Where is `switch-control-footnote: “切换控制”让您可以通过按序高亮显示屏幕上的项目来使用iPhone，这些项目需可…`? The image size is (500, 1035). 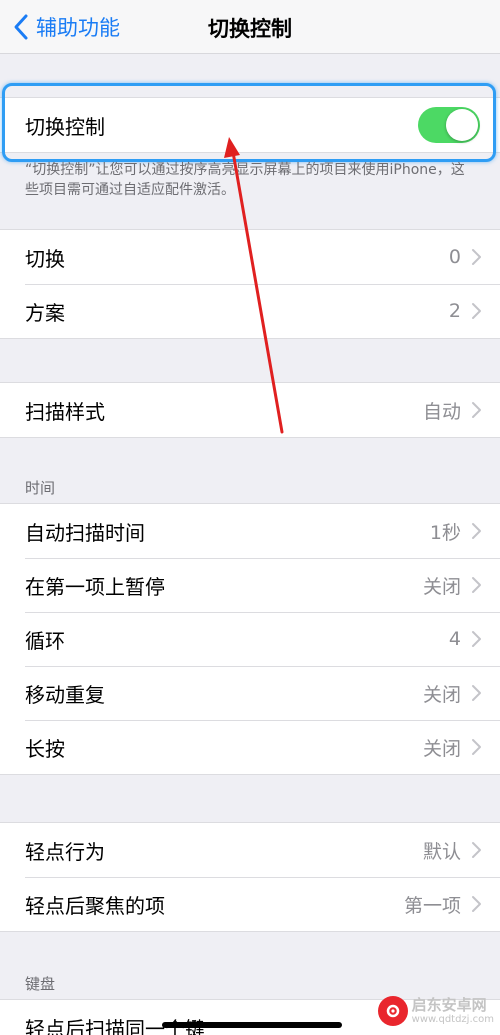 switch-control-footnote: “切换控制”让您可以通过按序高亮显示屏幕上的项目来使用iPhone，这些项目需可… is located at coordinates (245, 180).